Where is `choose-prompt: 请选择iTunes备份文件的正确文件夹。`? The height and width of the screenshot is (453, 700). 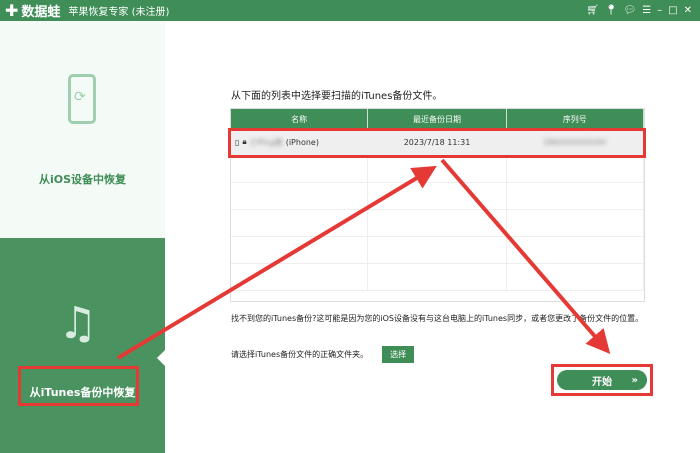
choose-prompt: 请选择iTunes备份文件的正确文件夹。 is located at coordinates (300, 354).